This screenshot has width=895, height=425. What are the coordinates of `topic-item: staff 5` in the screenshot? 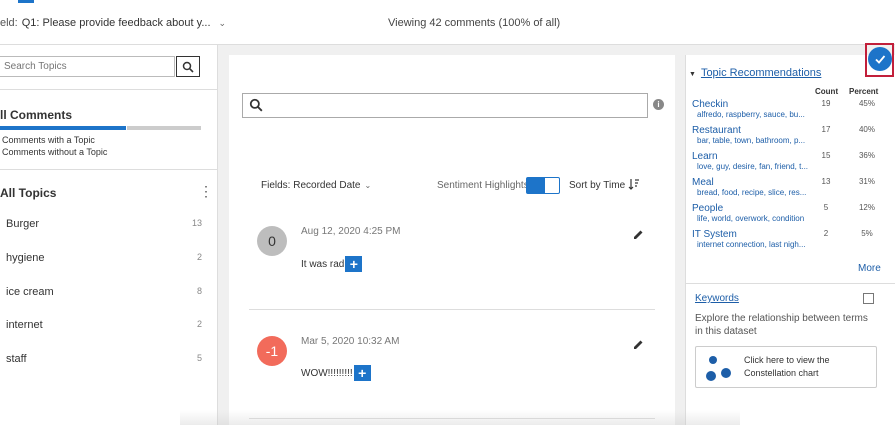 It's located at (105, 361).